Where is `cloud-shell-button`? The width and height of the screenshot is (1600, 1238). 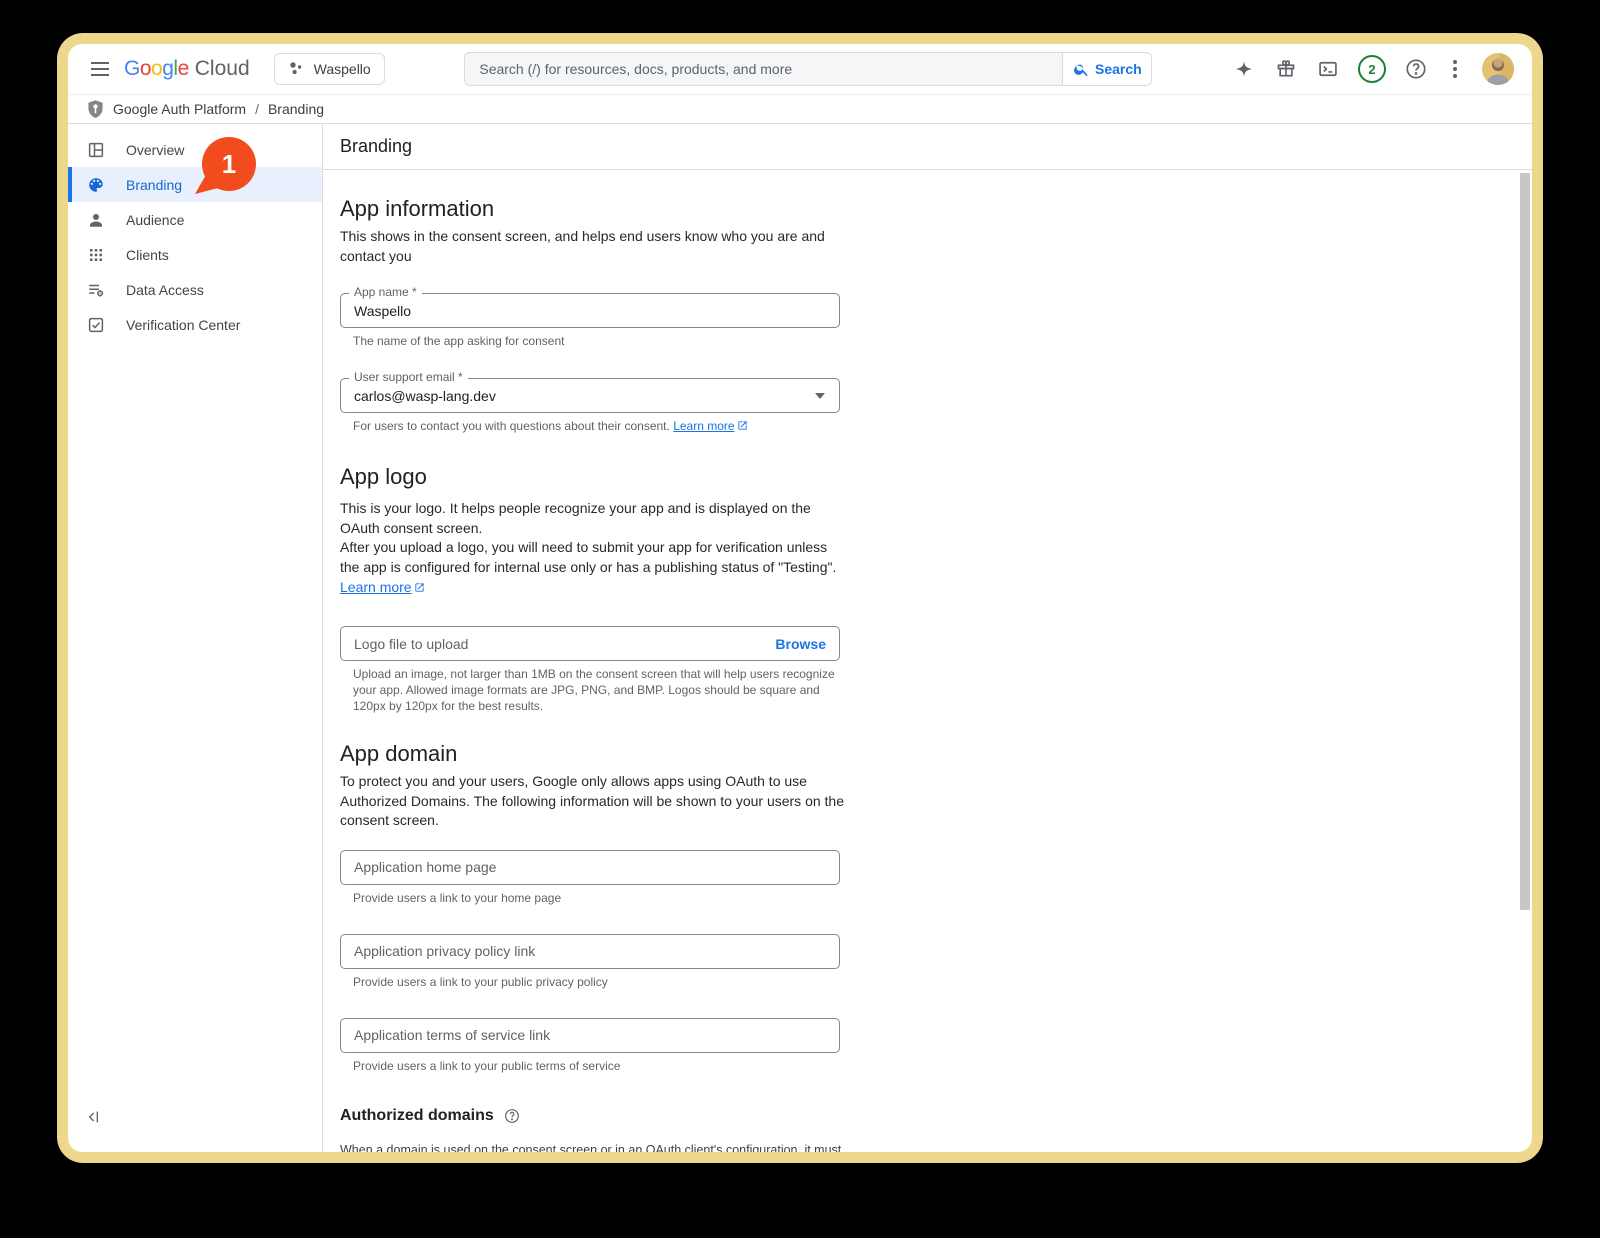 cloud-shell-button is located at coordinates (1328, 69).